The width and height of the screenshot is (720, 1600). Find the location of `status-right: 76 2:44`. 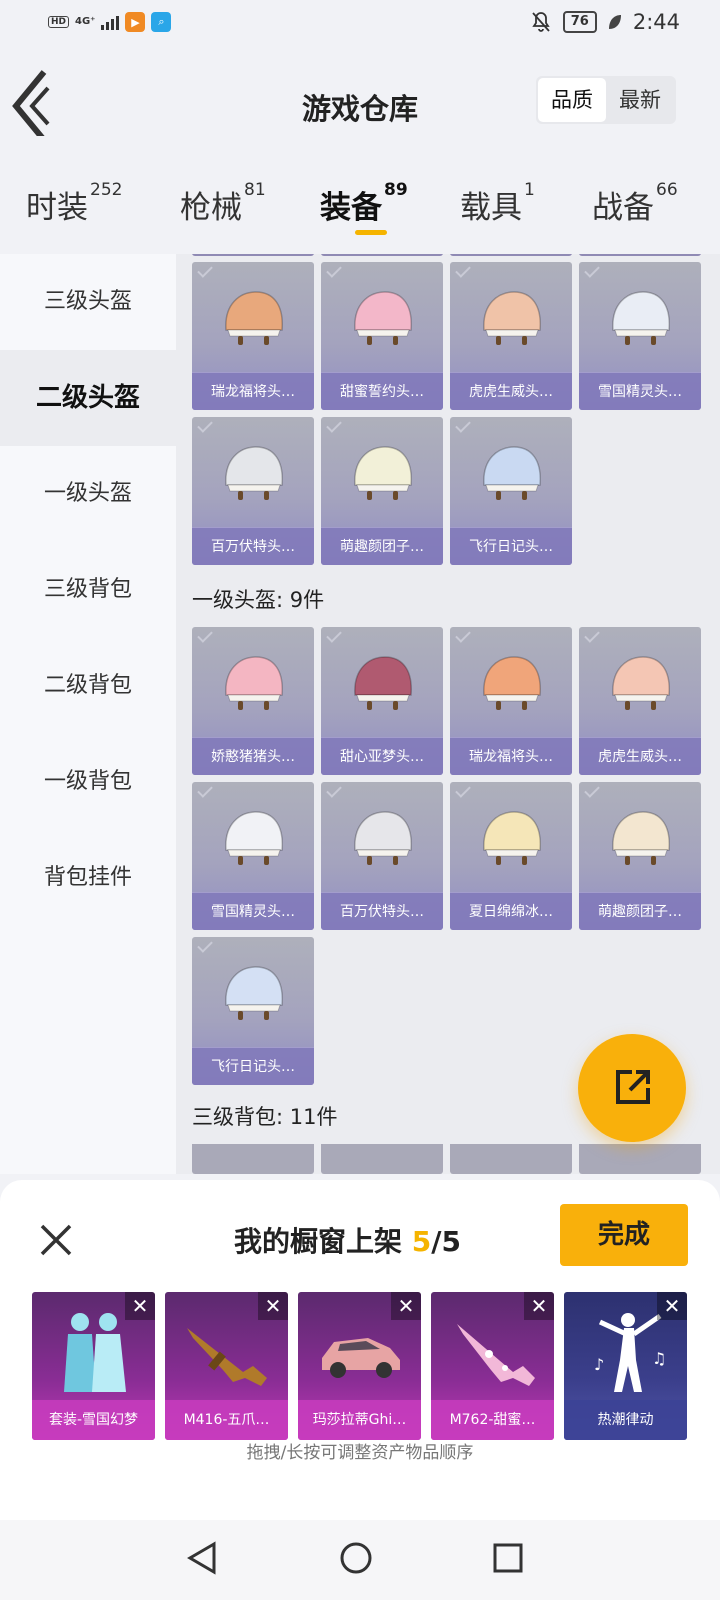

status-right: 76 2:44 is located at coordinates (604, 22).